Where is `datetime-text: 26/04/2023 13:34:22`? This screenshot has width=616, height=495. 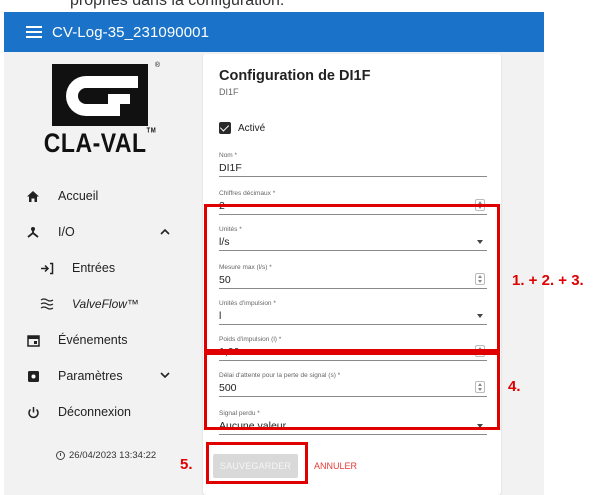
datetime-text: 26/04/2023 13:34:22 is located at coordinates (113, 455).